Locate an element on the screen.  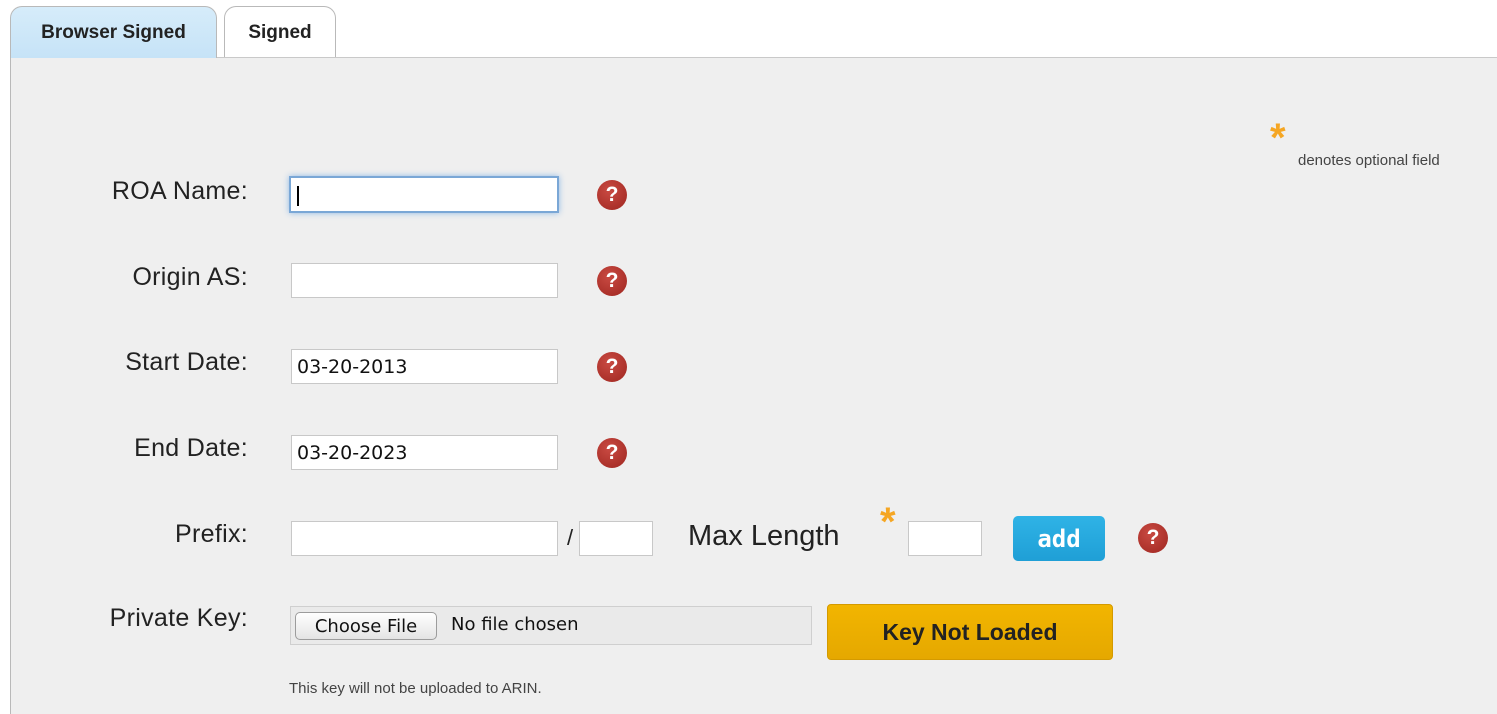
end-date-label: End Date: is located at coordinates (191, 448).